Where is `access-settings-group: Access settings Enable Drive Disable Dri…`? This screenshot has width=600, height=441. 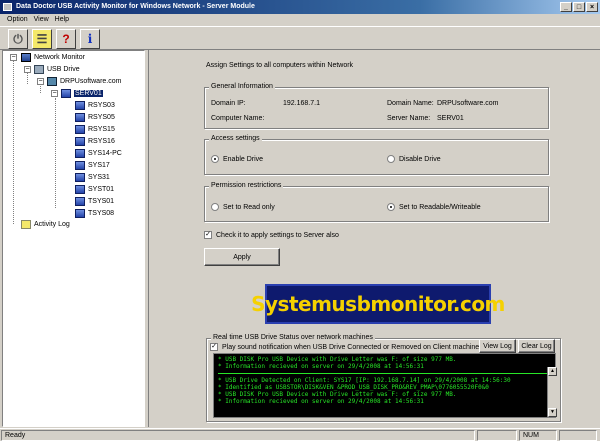 access-settings-group: Access settings Enable Drive Disable Dri… is located at coordinates (376, 155).